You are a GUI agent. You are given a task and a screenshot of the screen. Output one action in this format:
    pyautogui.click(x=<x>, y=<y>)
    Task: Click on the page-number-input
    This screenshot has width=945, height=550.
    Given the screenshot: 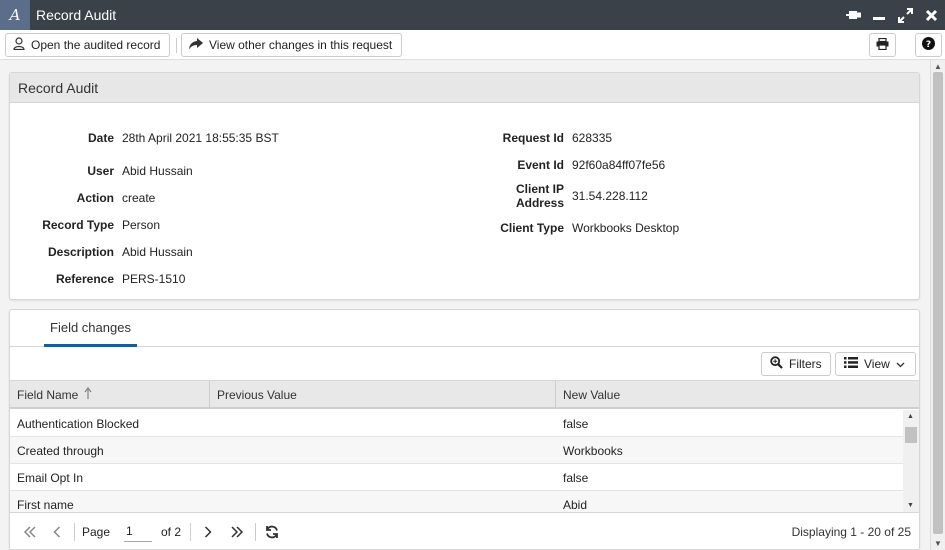 What is the action you would take?
    pyautogui.click(x=138, y=531)
    